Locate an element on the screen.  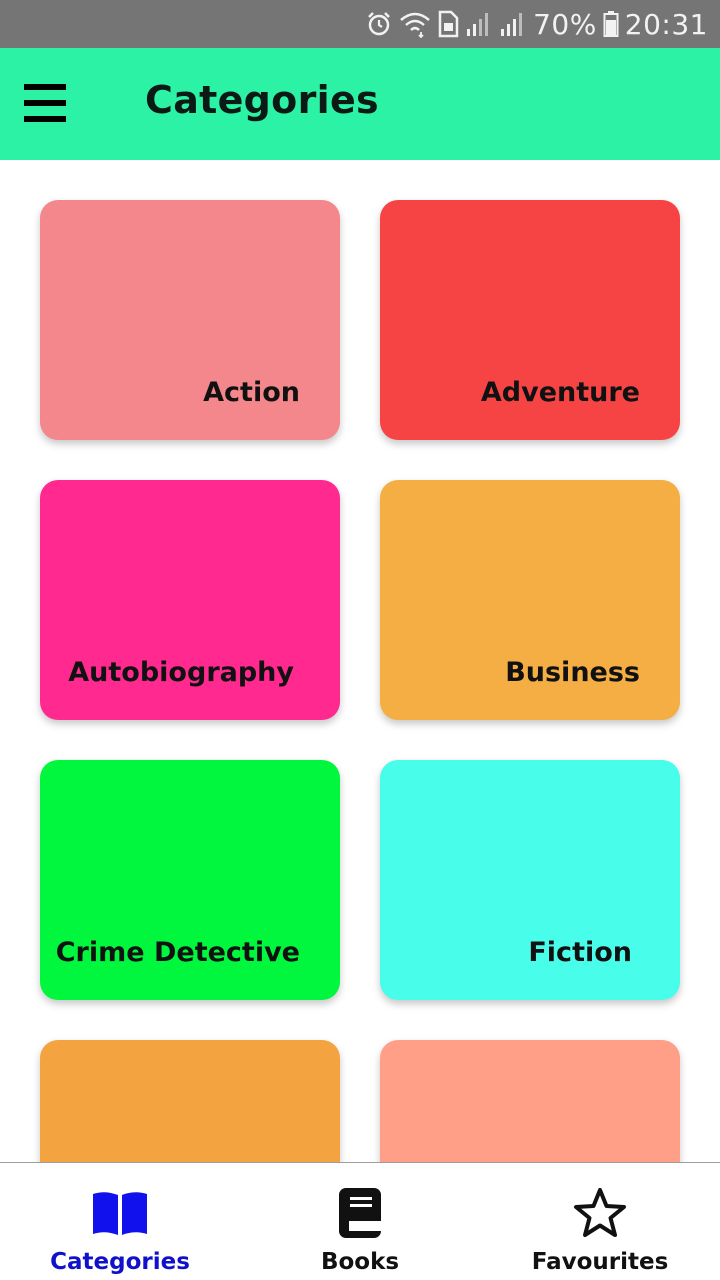
category-label: Fiction is located at coordinates (580, 952).